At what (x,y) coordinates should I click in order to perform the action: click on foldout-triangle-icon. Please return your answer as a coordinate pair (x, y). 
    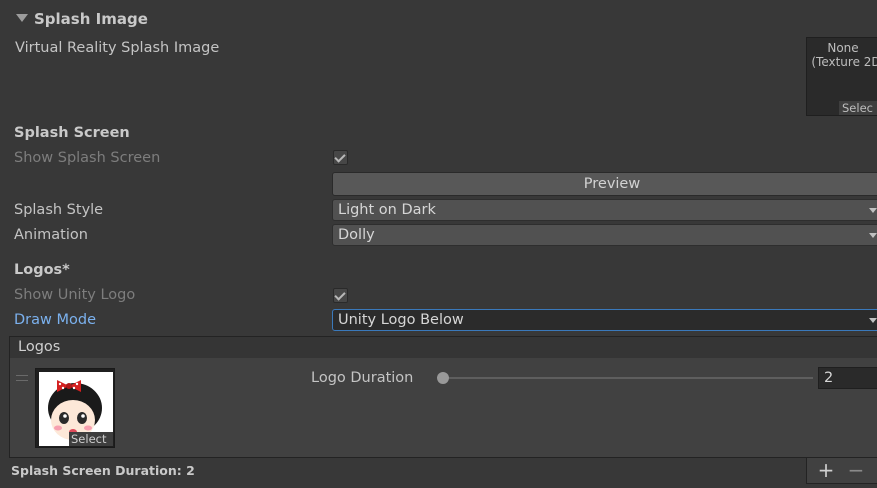
    Looking at the image, I should click on (22, 18).